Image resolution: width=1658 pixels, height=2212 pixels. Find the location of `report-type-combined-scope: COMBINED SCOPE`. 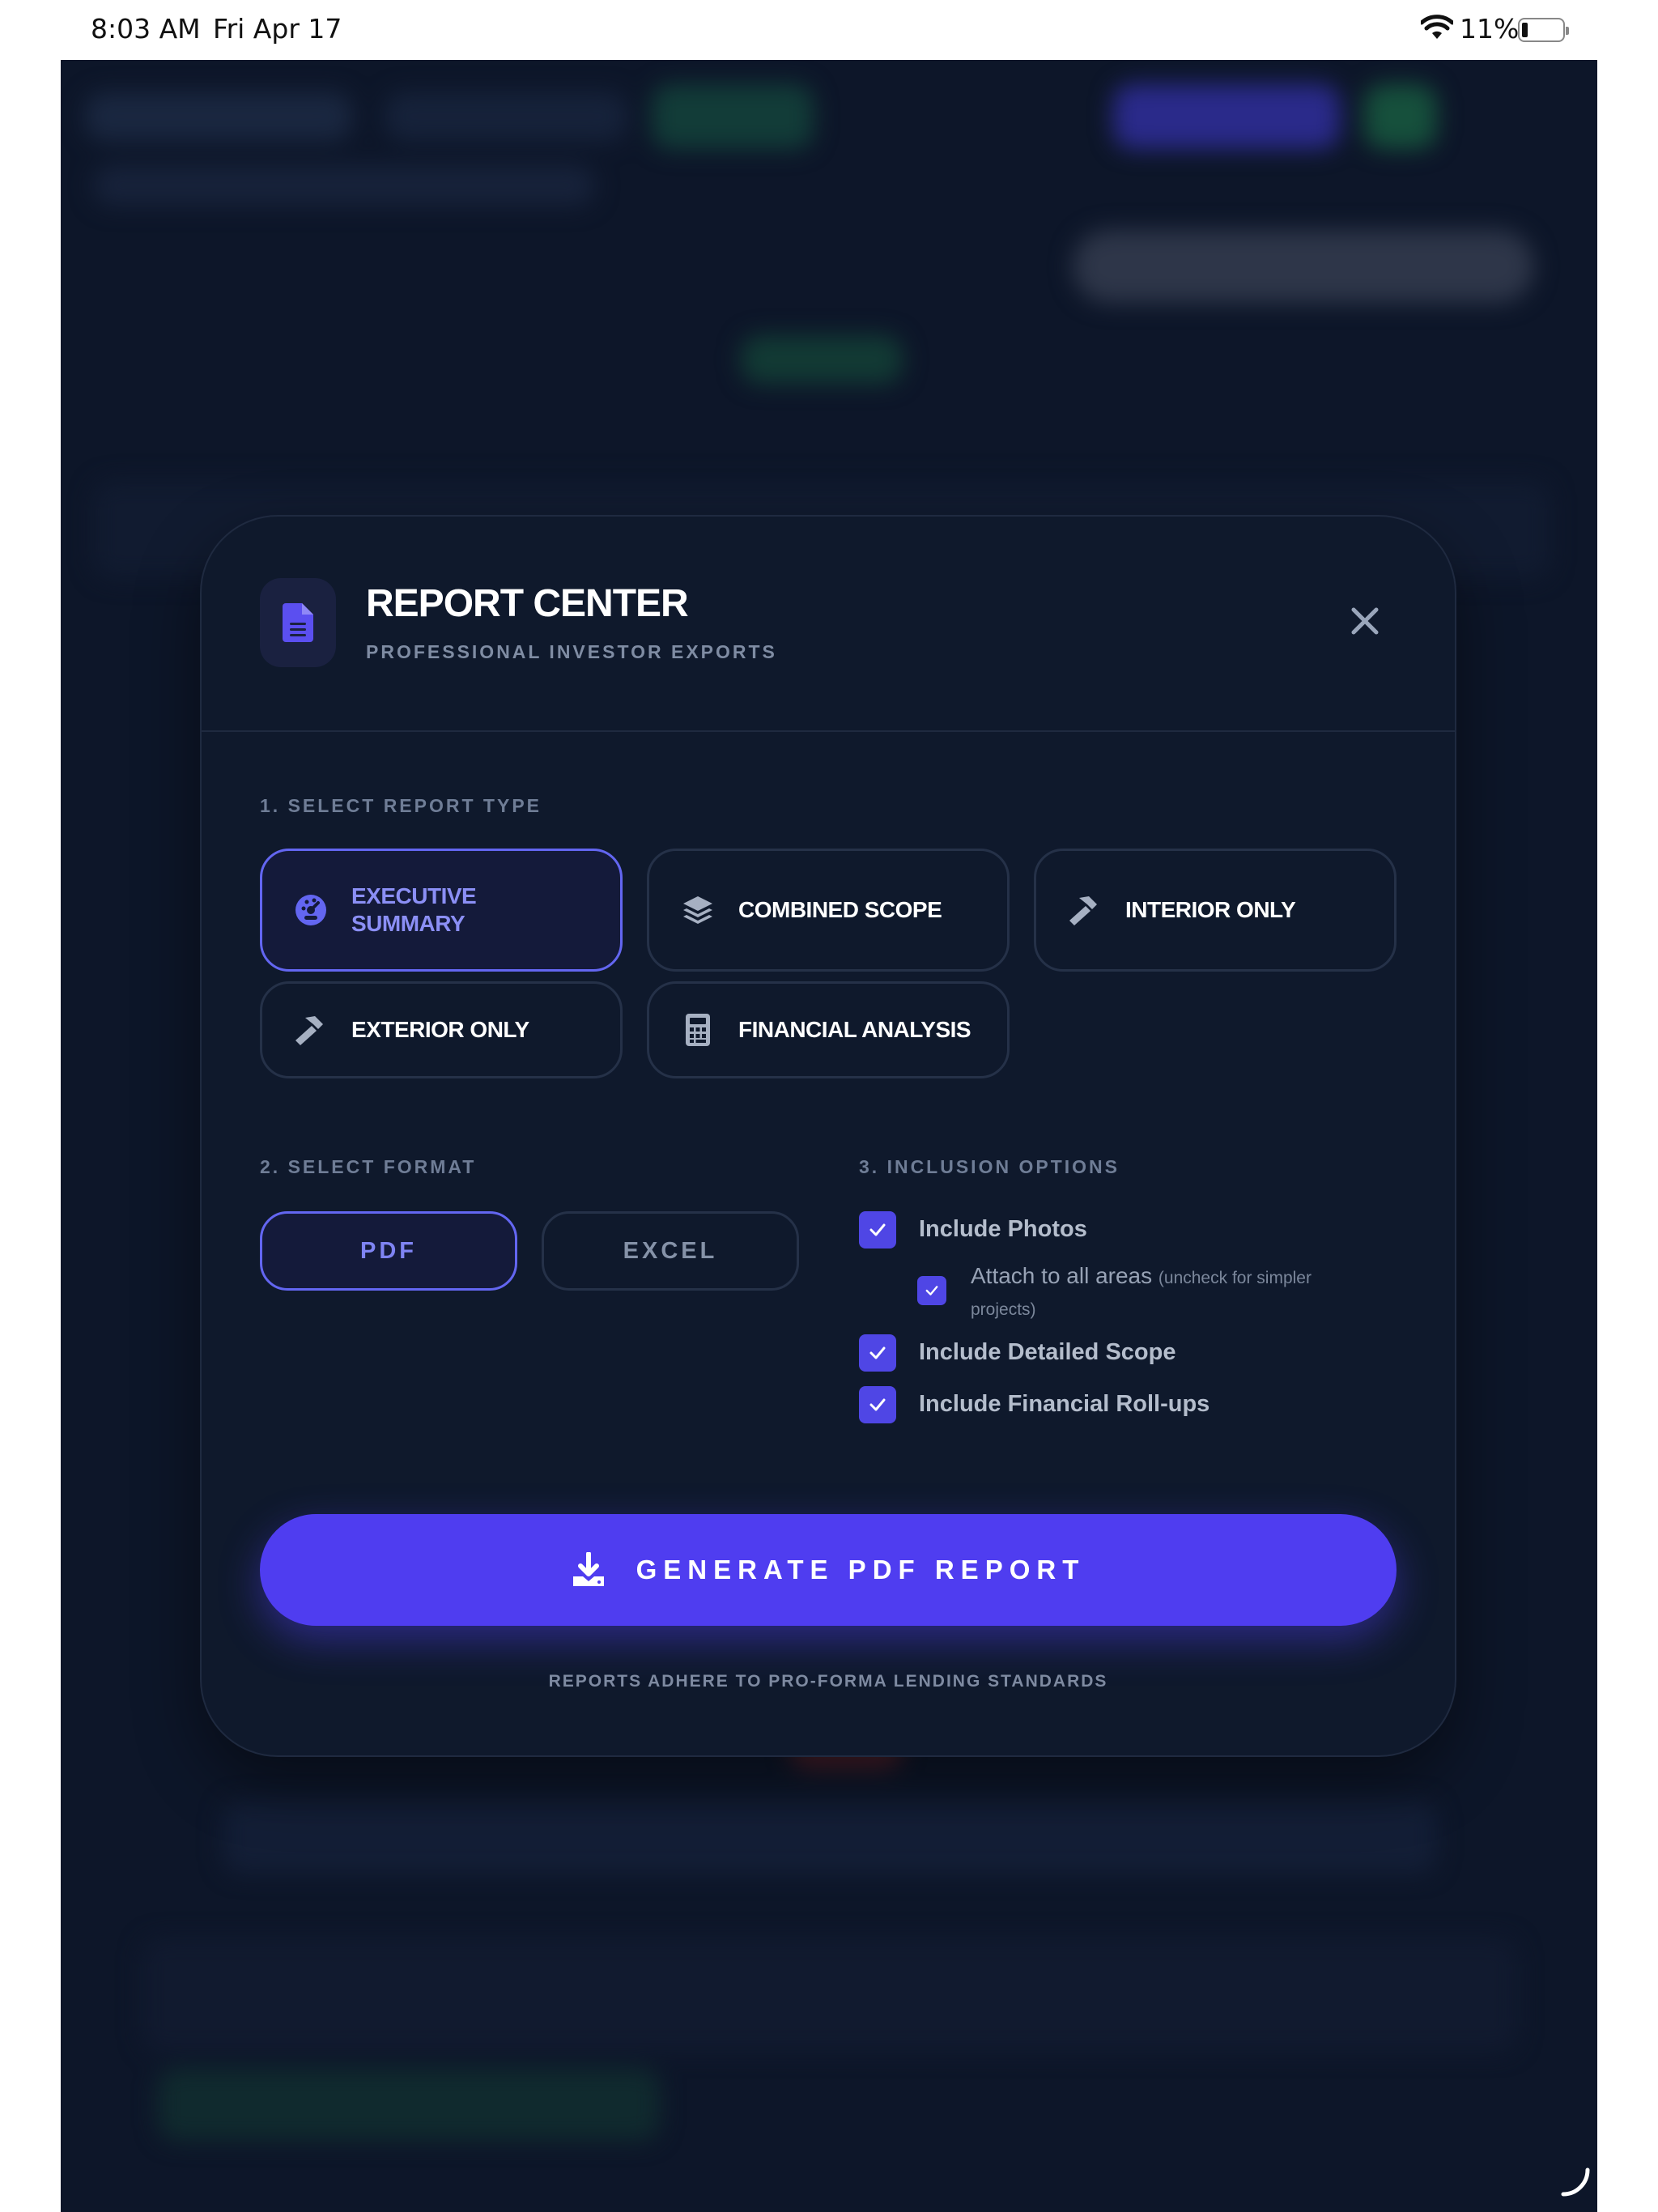

report-type-combined-scope: COMBINED SCOPE is located at coordinates (828, 911).